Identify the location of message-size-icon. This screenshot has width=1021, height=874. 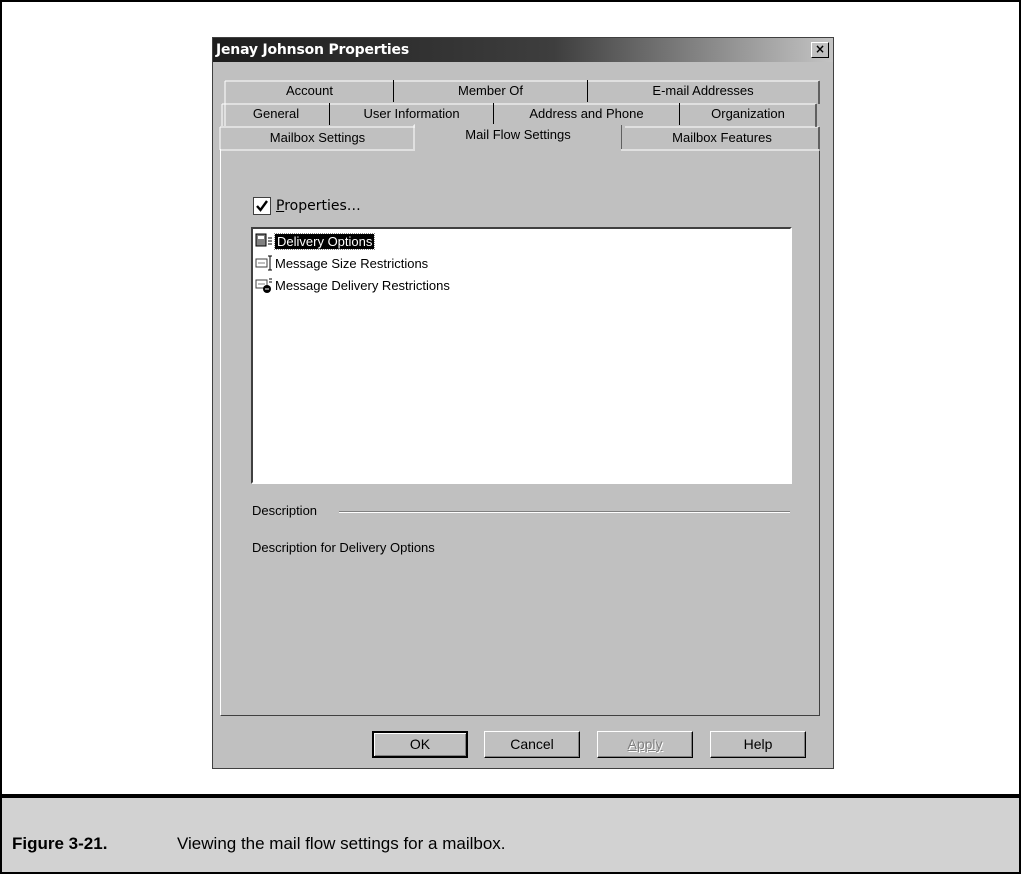
(263, 263).